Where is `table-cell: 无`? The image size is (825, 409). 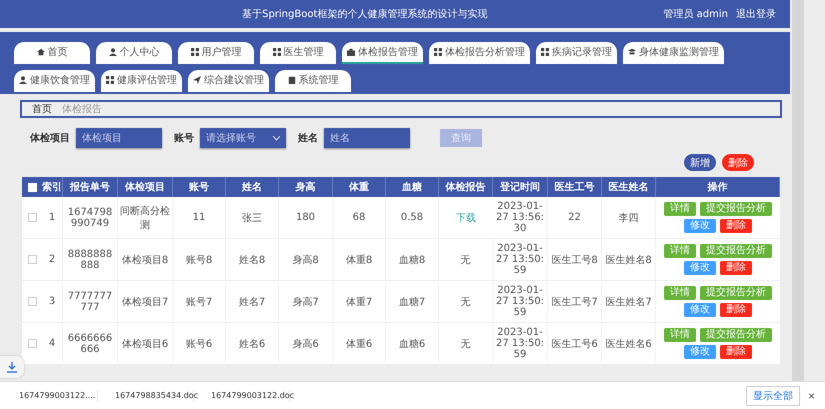 table-cell: 无 is located at coordinates (466, 259).